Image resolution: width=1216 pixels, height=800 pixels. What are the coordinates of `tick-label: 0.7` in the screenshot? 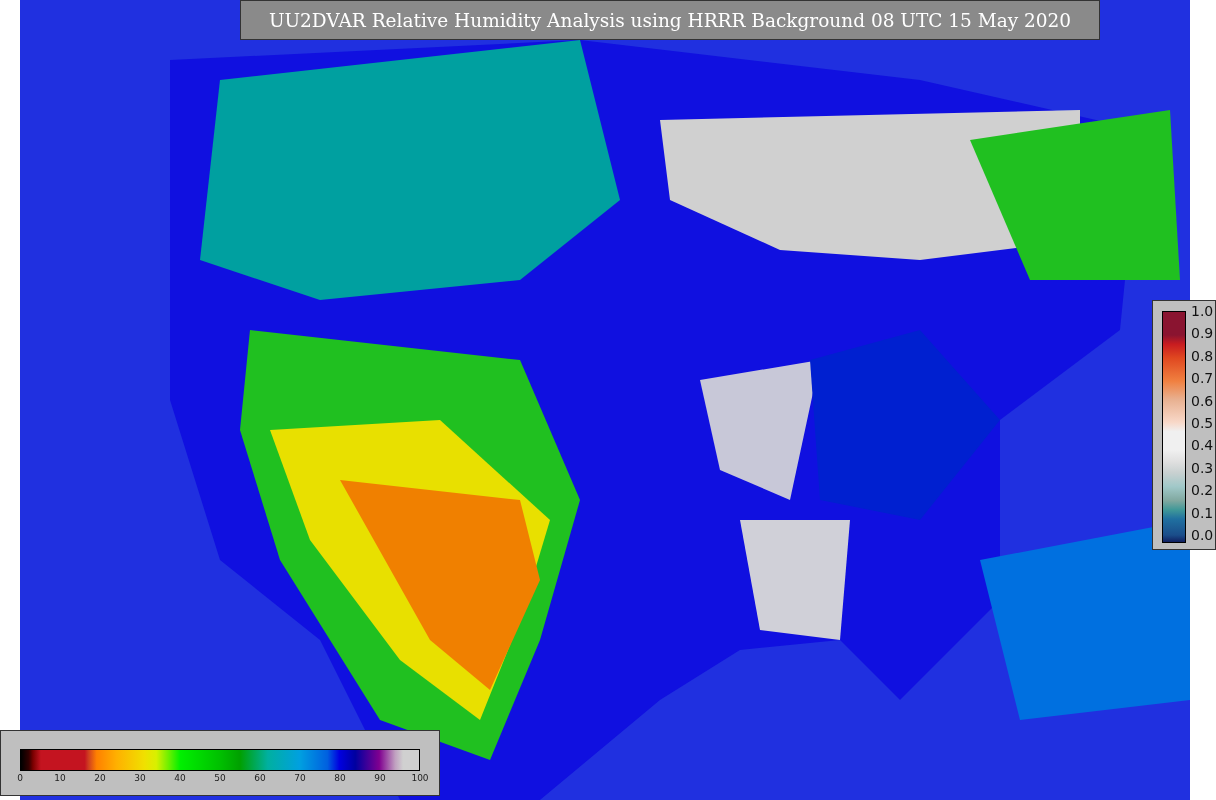 It's located at (1202, 378).